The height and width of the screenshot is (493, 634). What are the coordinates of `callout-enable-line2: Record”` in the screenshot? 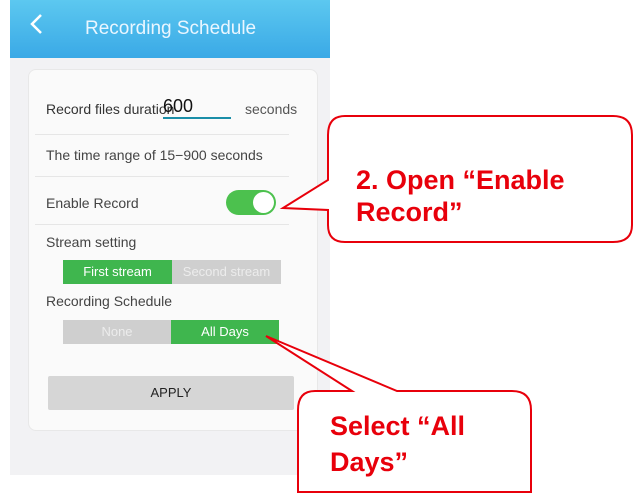 It's located at (409, 212).